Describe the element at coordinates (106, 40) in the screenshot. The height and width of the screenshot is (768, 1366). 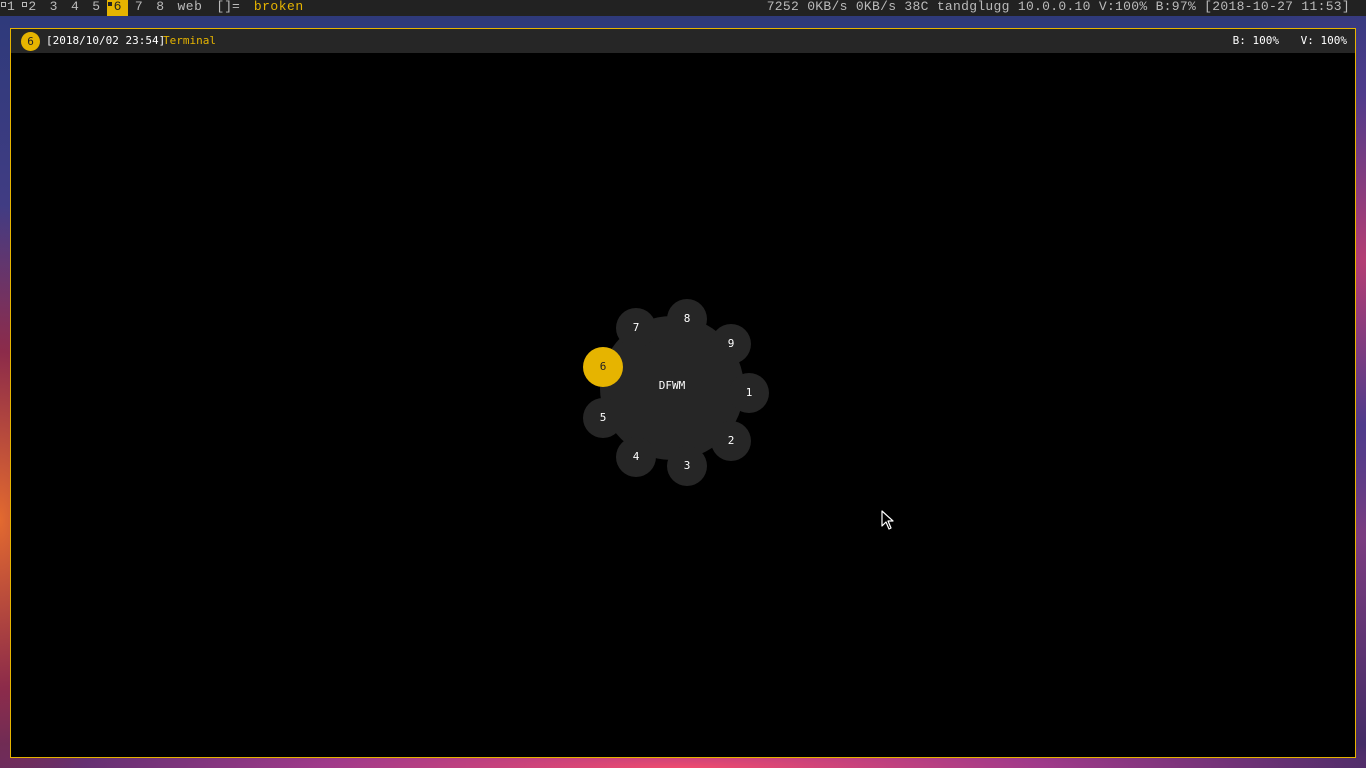
I see `window-date: [2018/10/02 23:54]` at that location.